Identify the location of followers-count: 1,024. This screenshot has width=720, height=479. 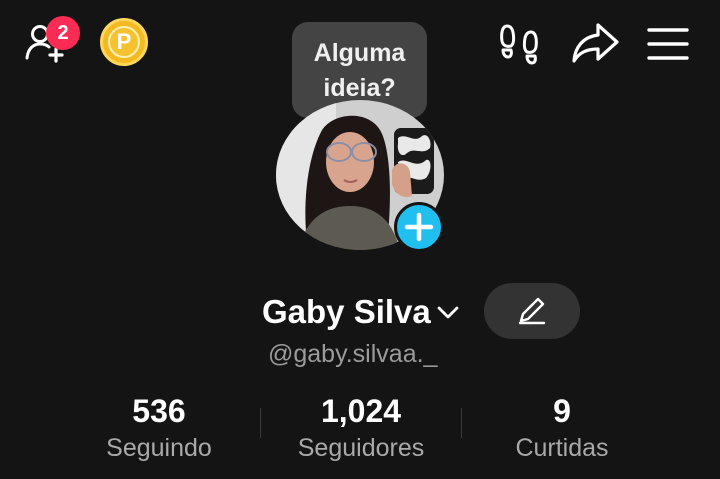
(361, 411).